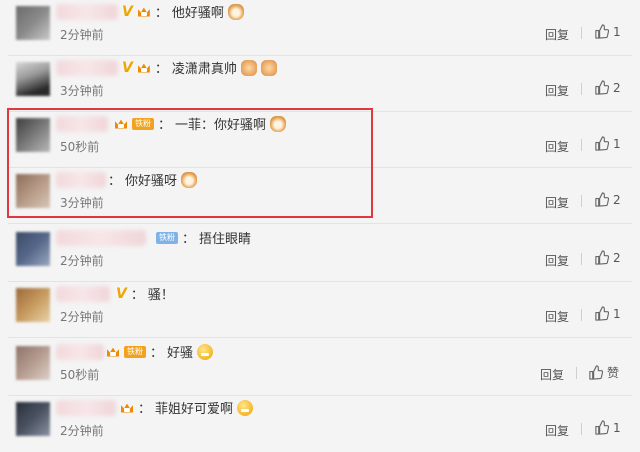 This screenshot has width=640, height=452. I want to click on comment-item: 铁粉 ： 一菲：你好骚啊 50秒前 回复 1, so click(320, 140).